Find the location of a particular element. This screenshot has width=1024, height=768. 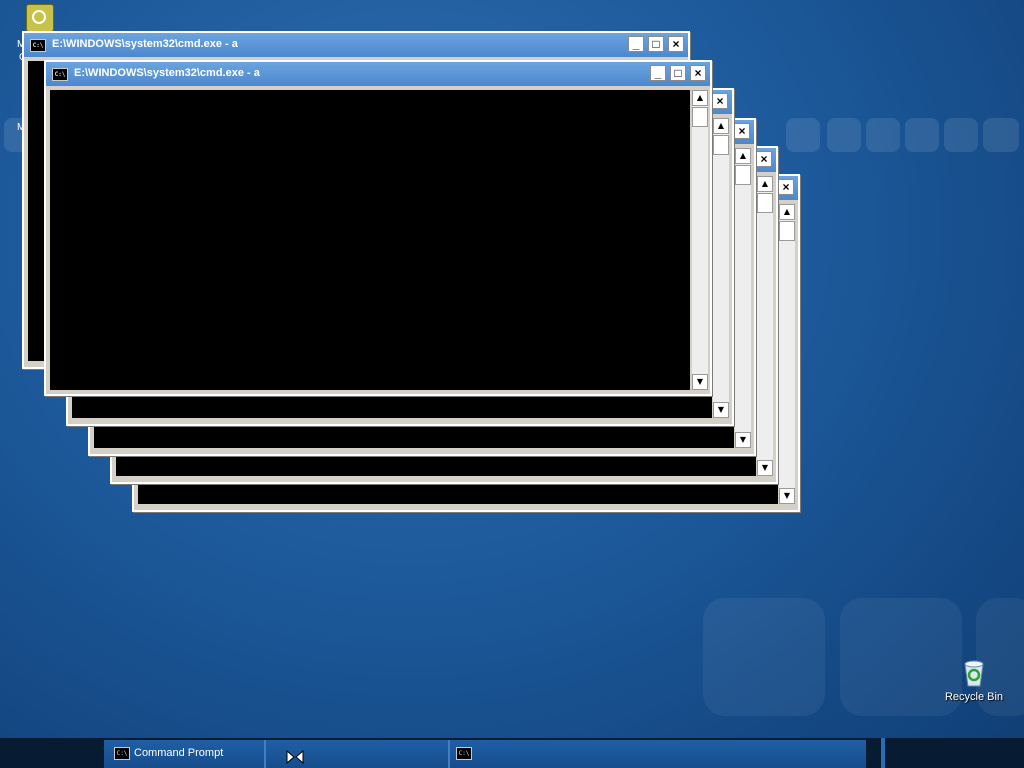

taskbar-separator is located at coordinates (265, 754).